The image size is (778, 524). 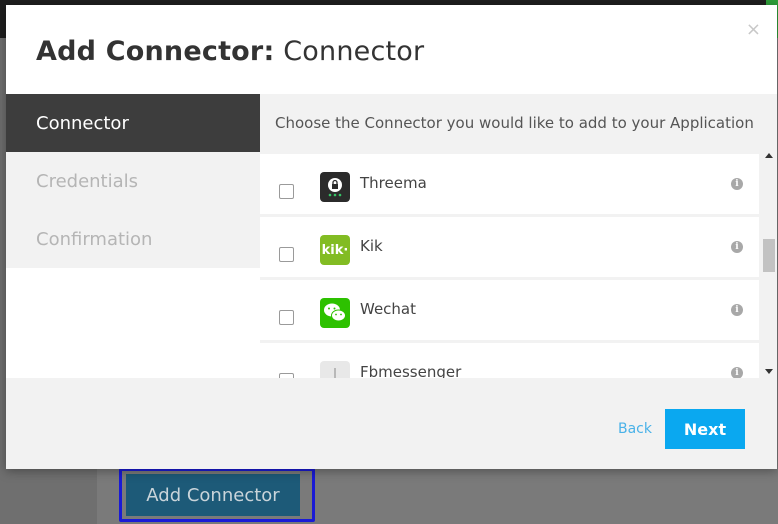 I want to click on modal-title: Add Connector: Connector, so click(x=230, y=51).